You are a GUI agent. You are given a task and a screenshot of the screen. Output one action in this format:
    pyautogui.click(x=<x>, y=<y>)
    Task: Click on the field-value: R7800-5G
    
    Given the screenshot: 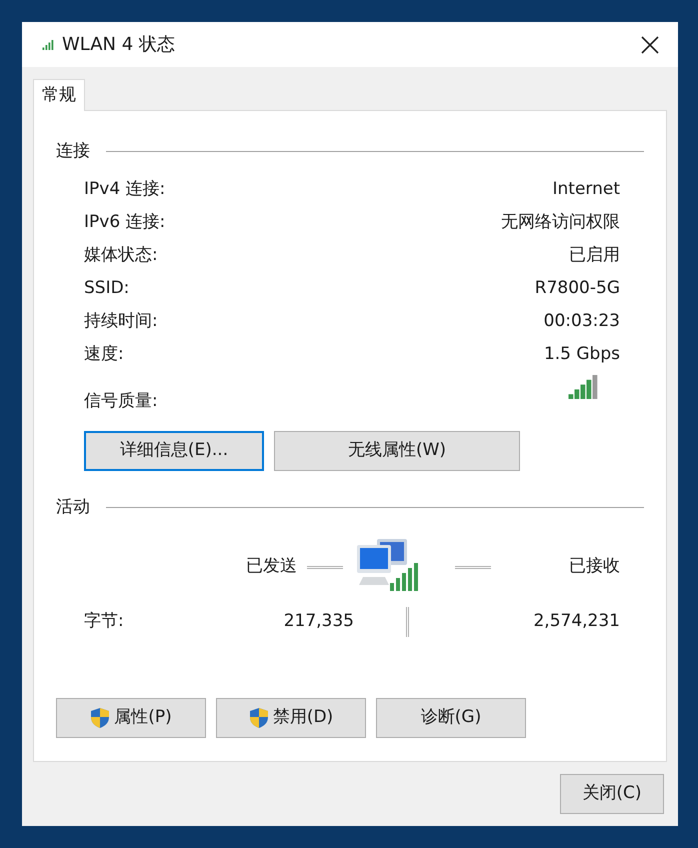 What is the action you would take?
    pyautogui.click(x=577, y=288)
    